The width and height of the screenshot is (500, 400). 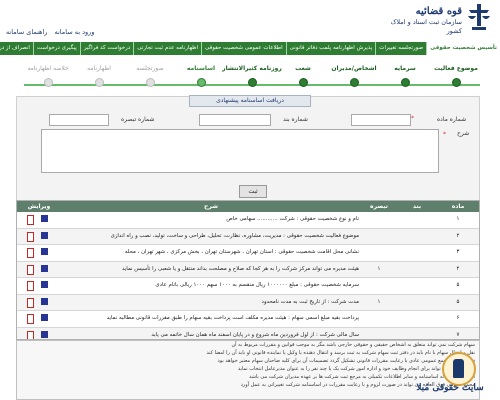 I want to click on wizard-step-label: روزنامه کثیرالانتشار, so click(x=252, y=68).